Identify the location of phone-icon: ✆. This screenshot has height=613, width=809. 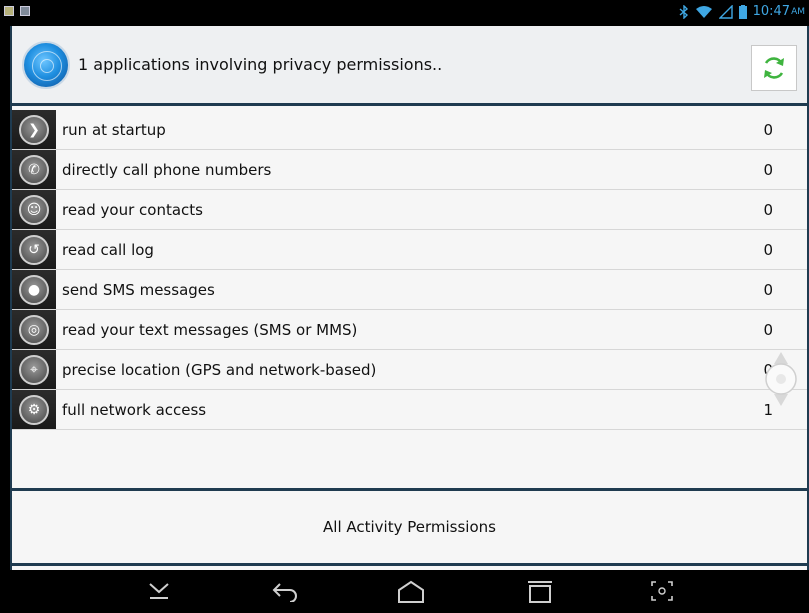
(34, 169).